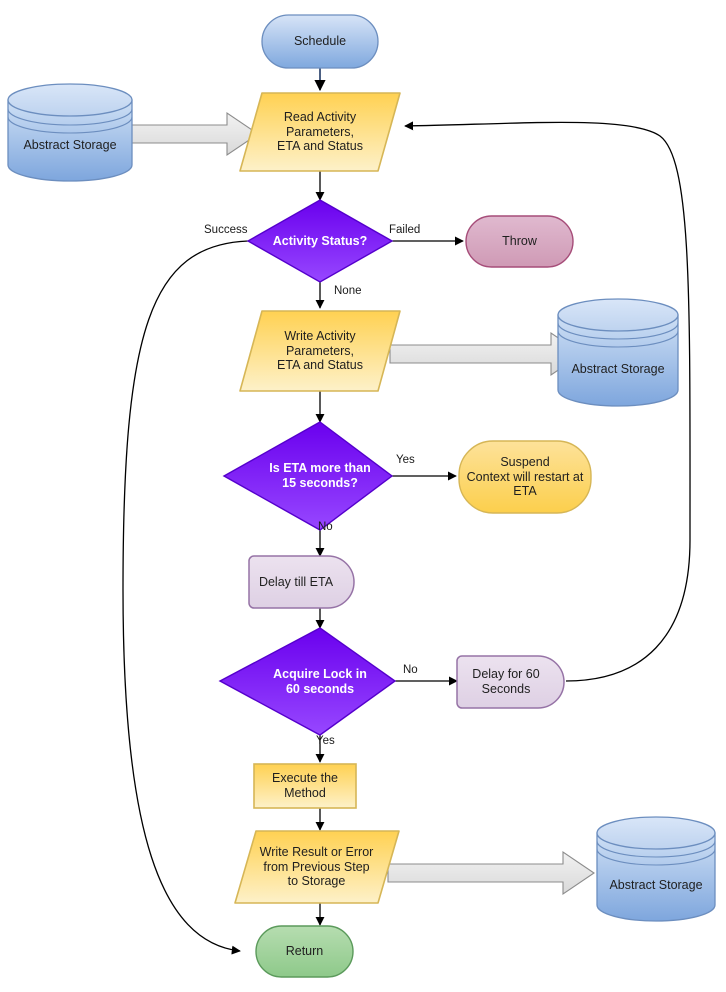 The image size is (726, 992). Describe the element at coordinates (305, 786) in the screenshot. I see `node-execute-method` at that location.